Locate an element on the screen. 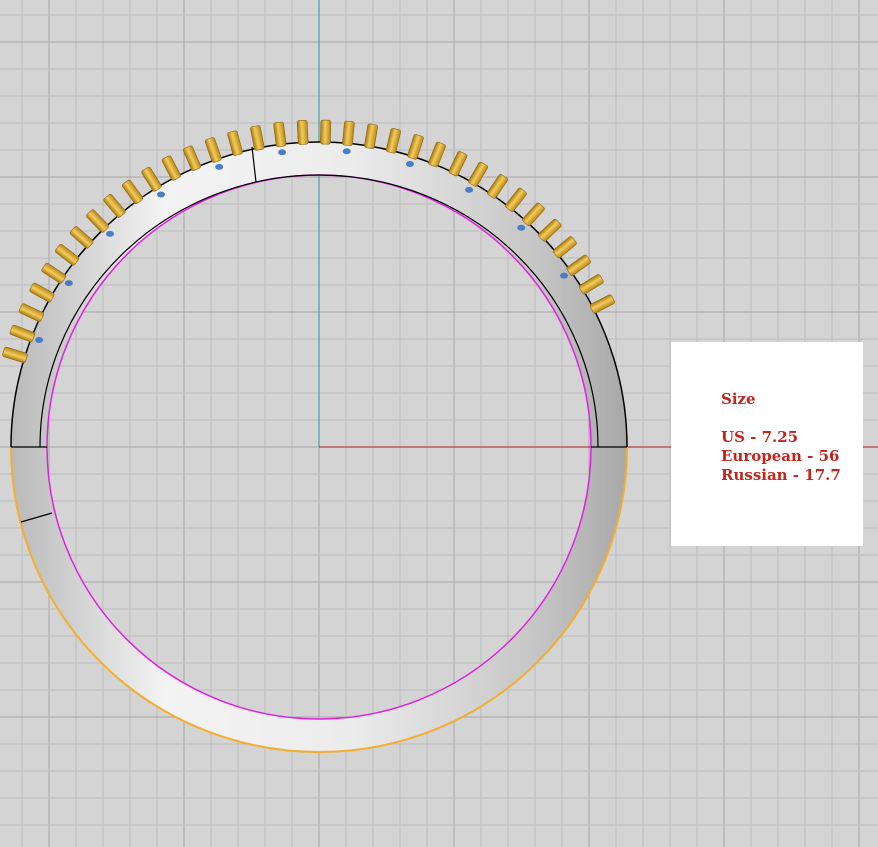 The width and height of the screenshot is (878, 847). size-us: US - 7.25 is located at coordinates (760, 437).